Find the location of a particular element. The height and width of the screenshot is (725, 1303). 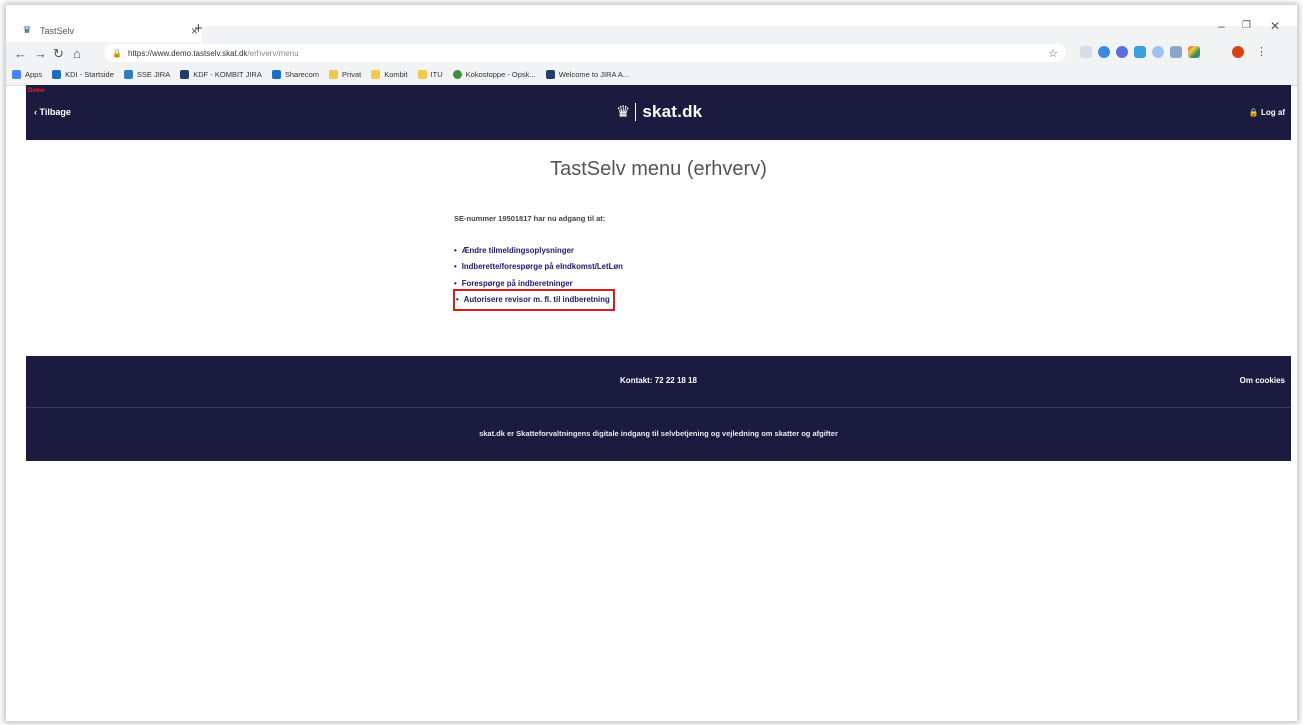

tab-title: TastSelv is located at coordinates (57, 30).